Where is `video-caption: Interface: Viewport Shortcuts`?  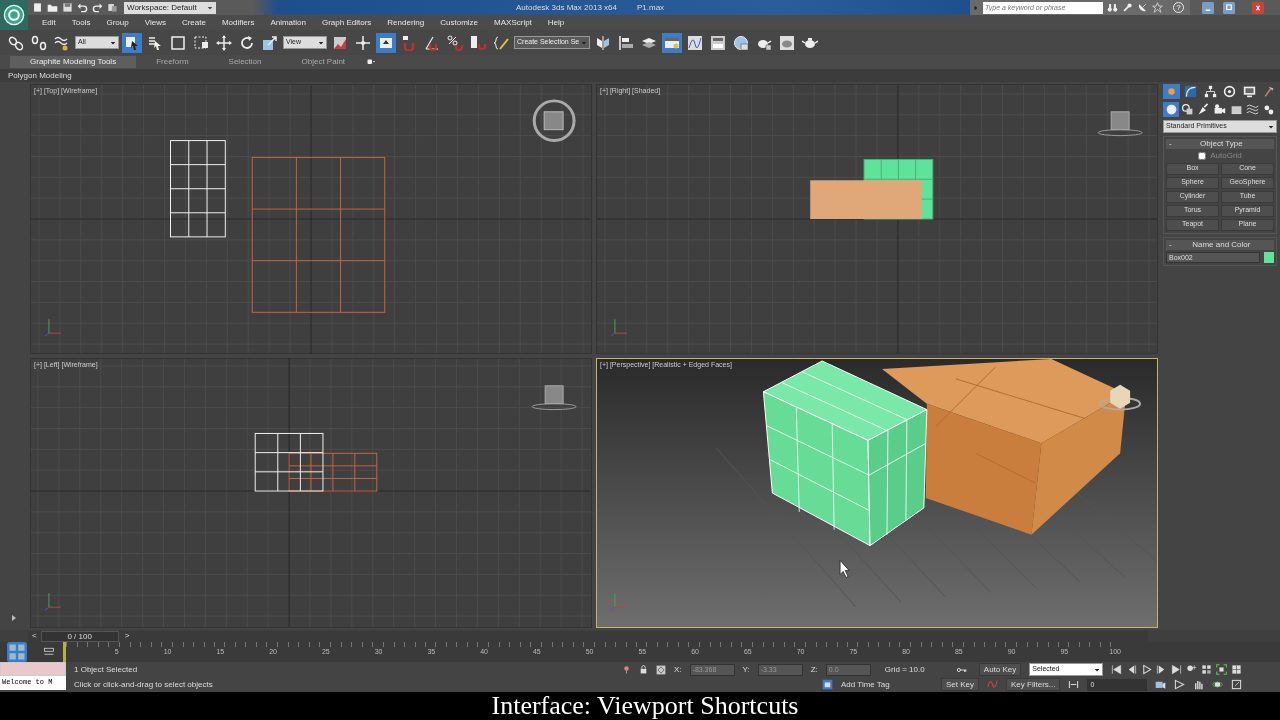
video-caption: Interface: Viewport Shortcuts is located at coordinates (640, 706).